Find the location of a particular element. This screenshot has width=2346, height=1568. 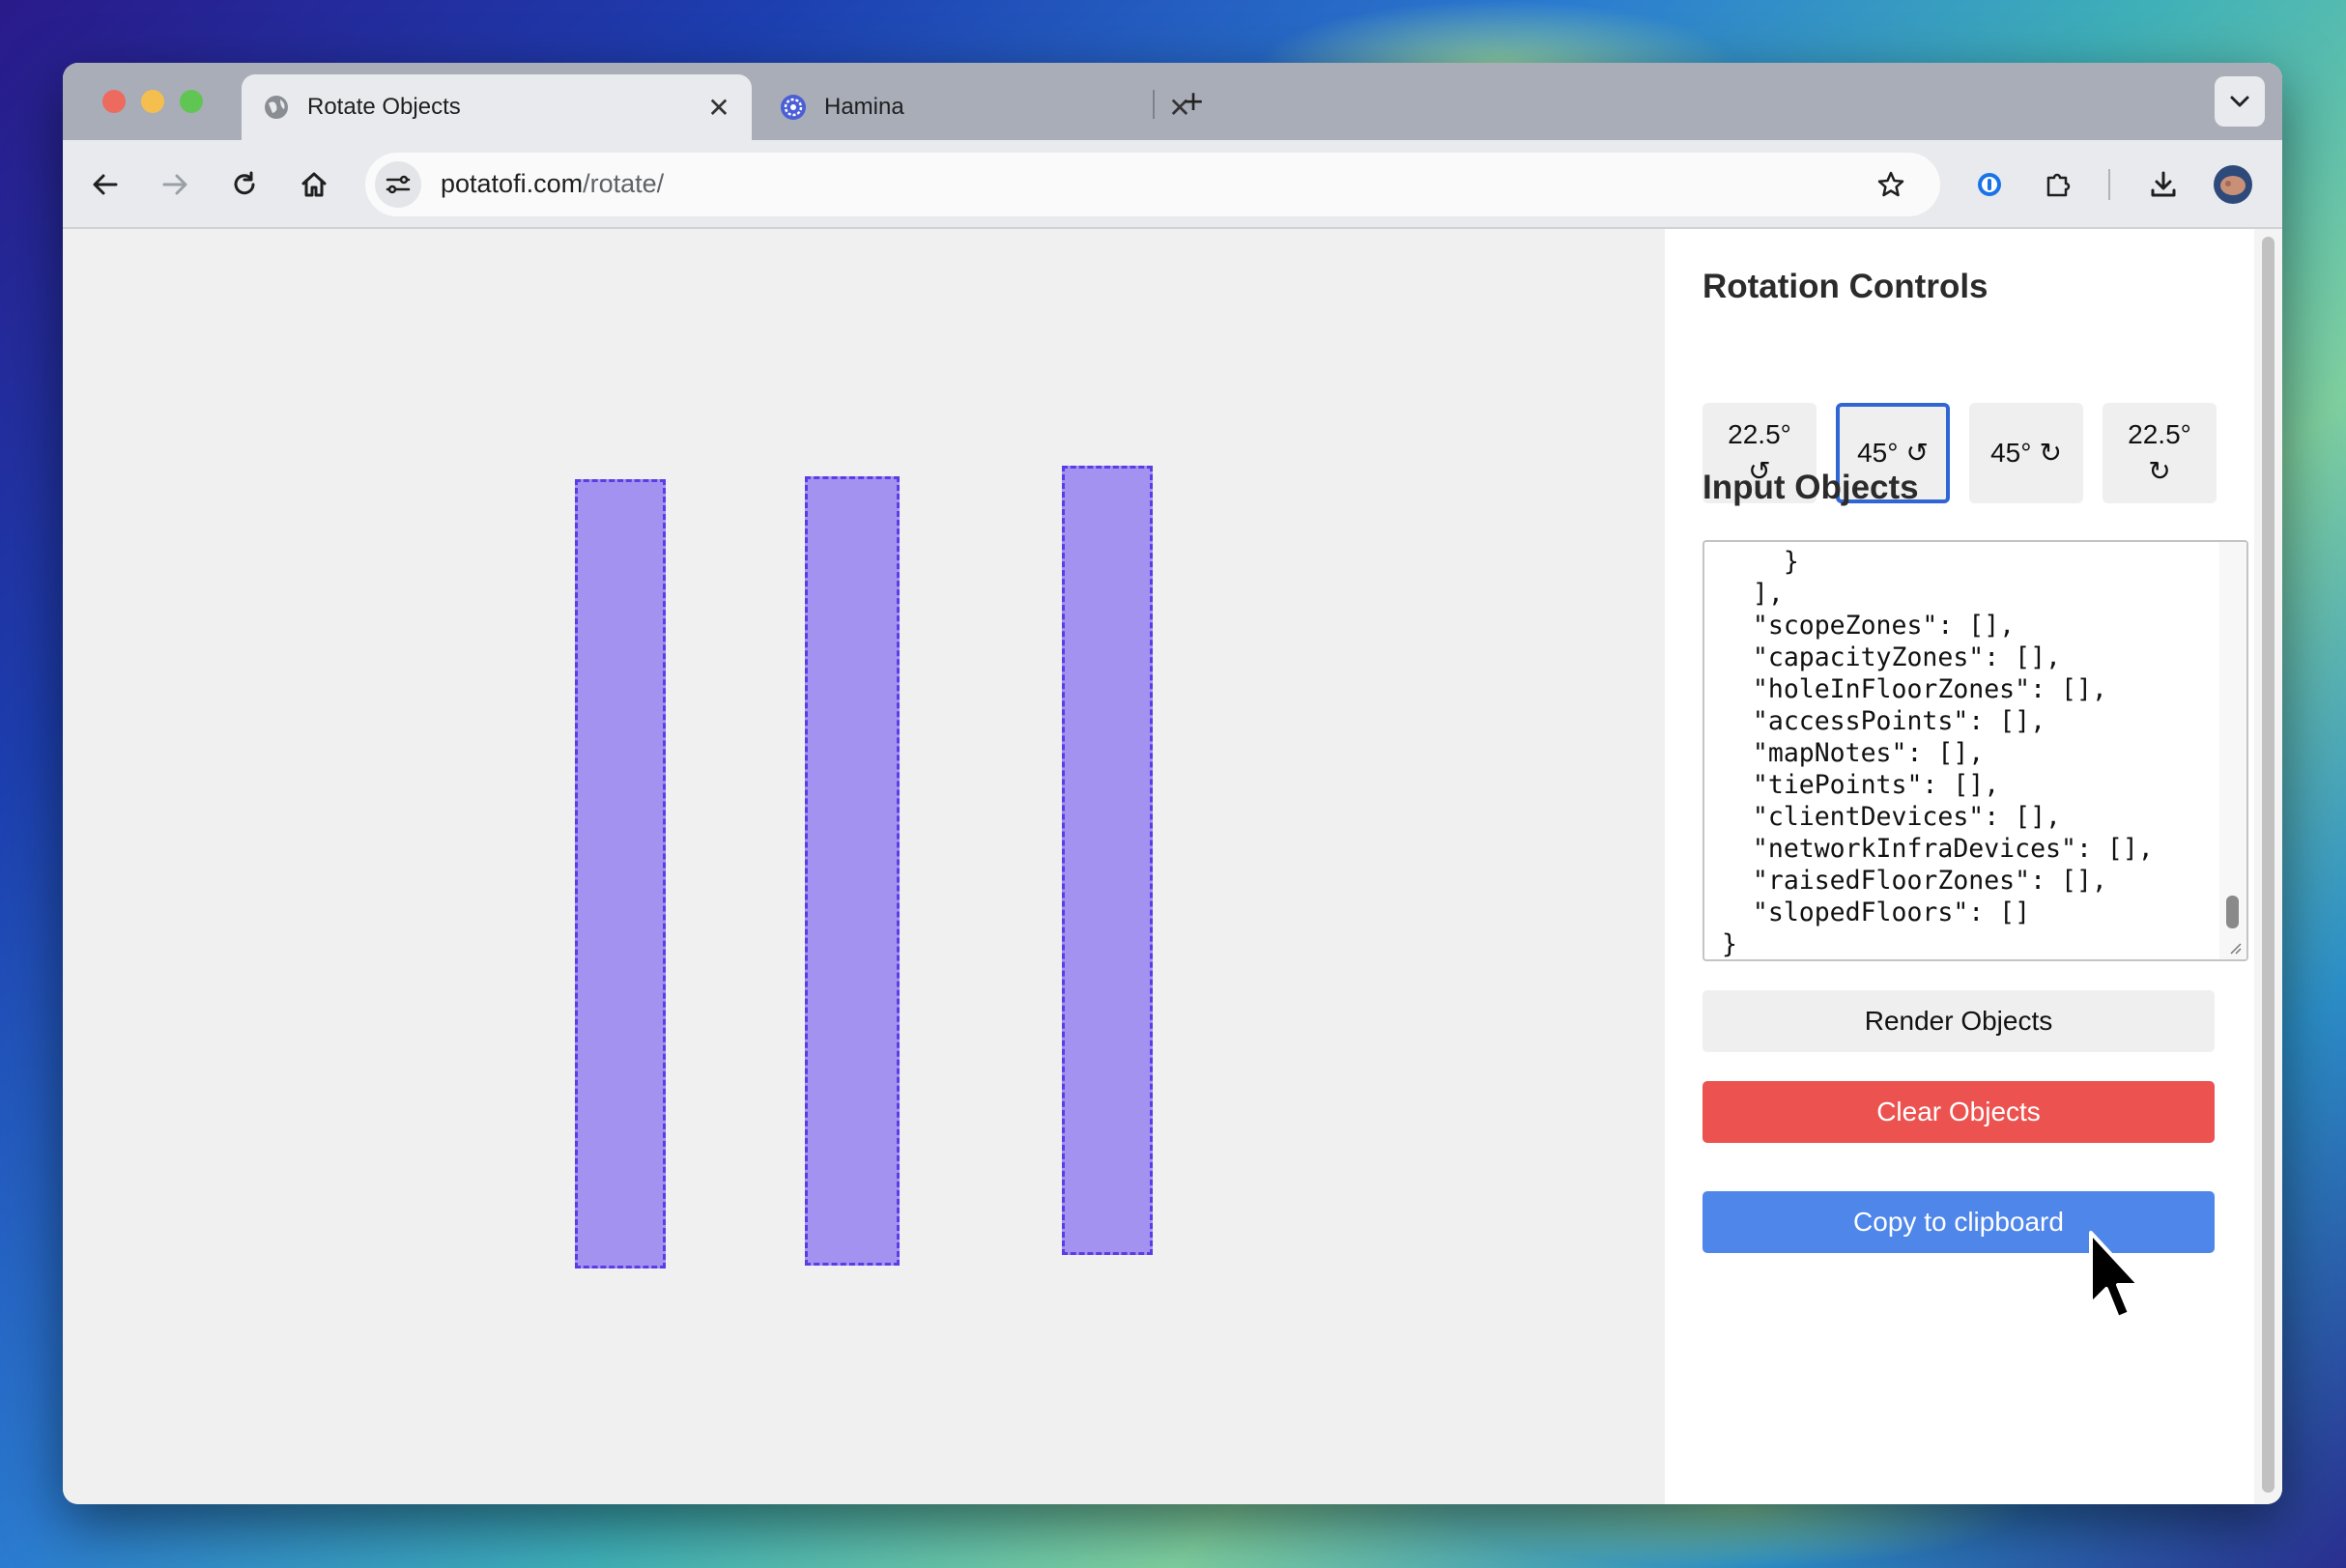

bookmark-star-icon is located at coordinates (1891, 184).